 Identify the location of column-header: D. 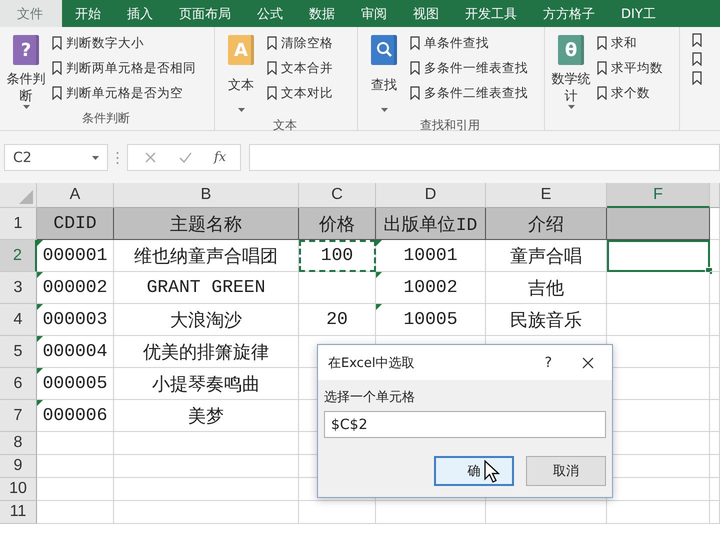
(431, 195).